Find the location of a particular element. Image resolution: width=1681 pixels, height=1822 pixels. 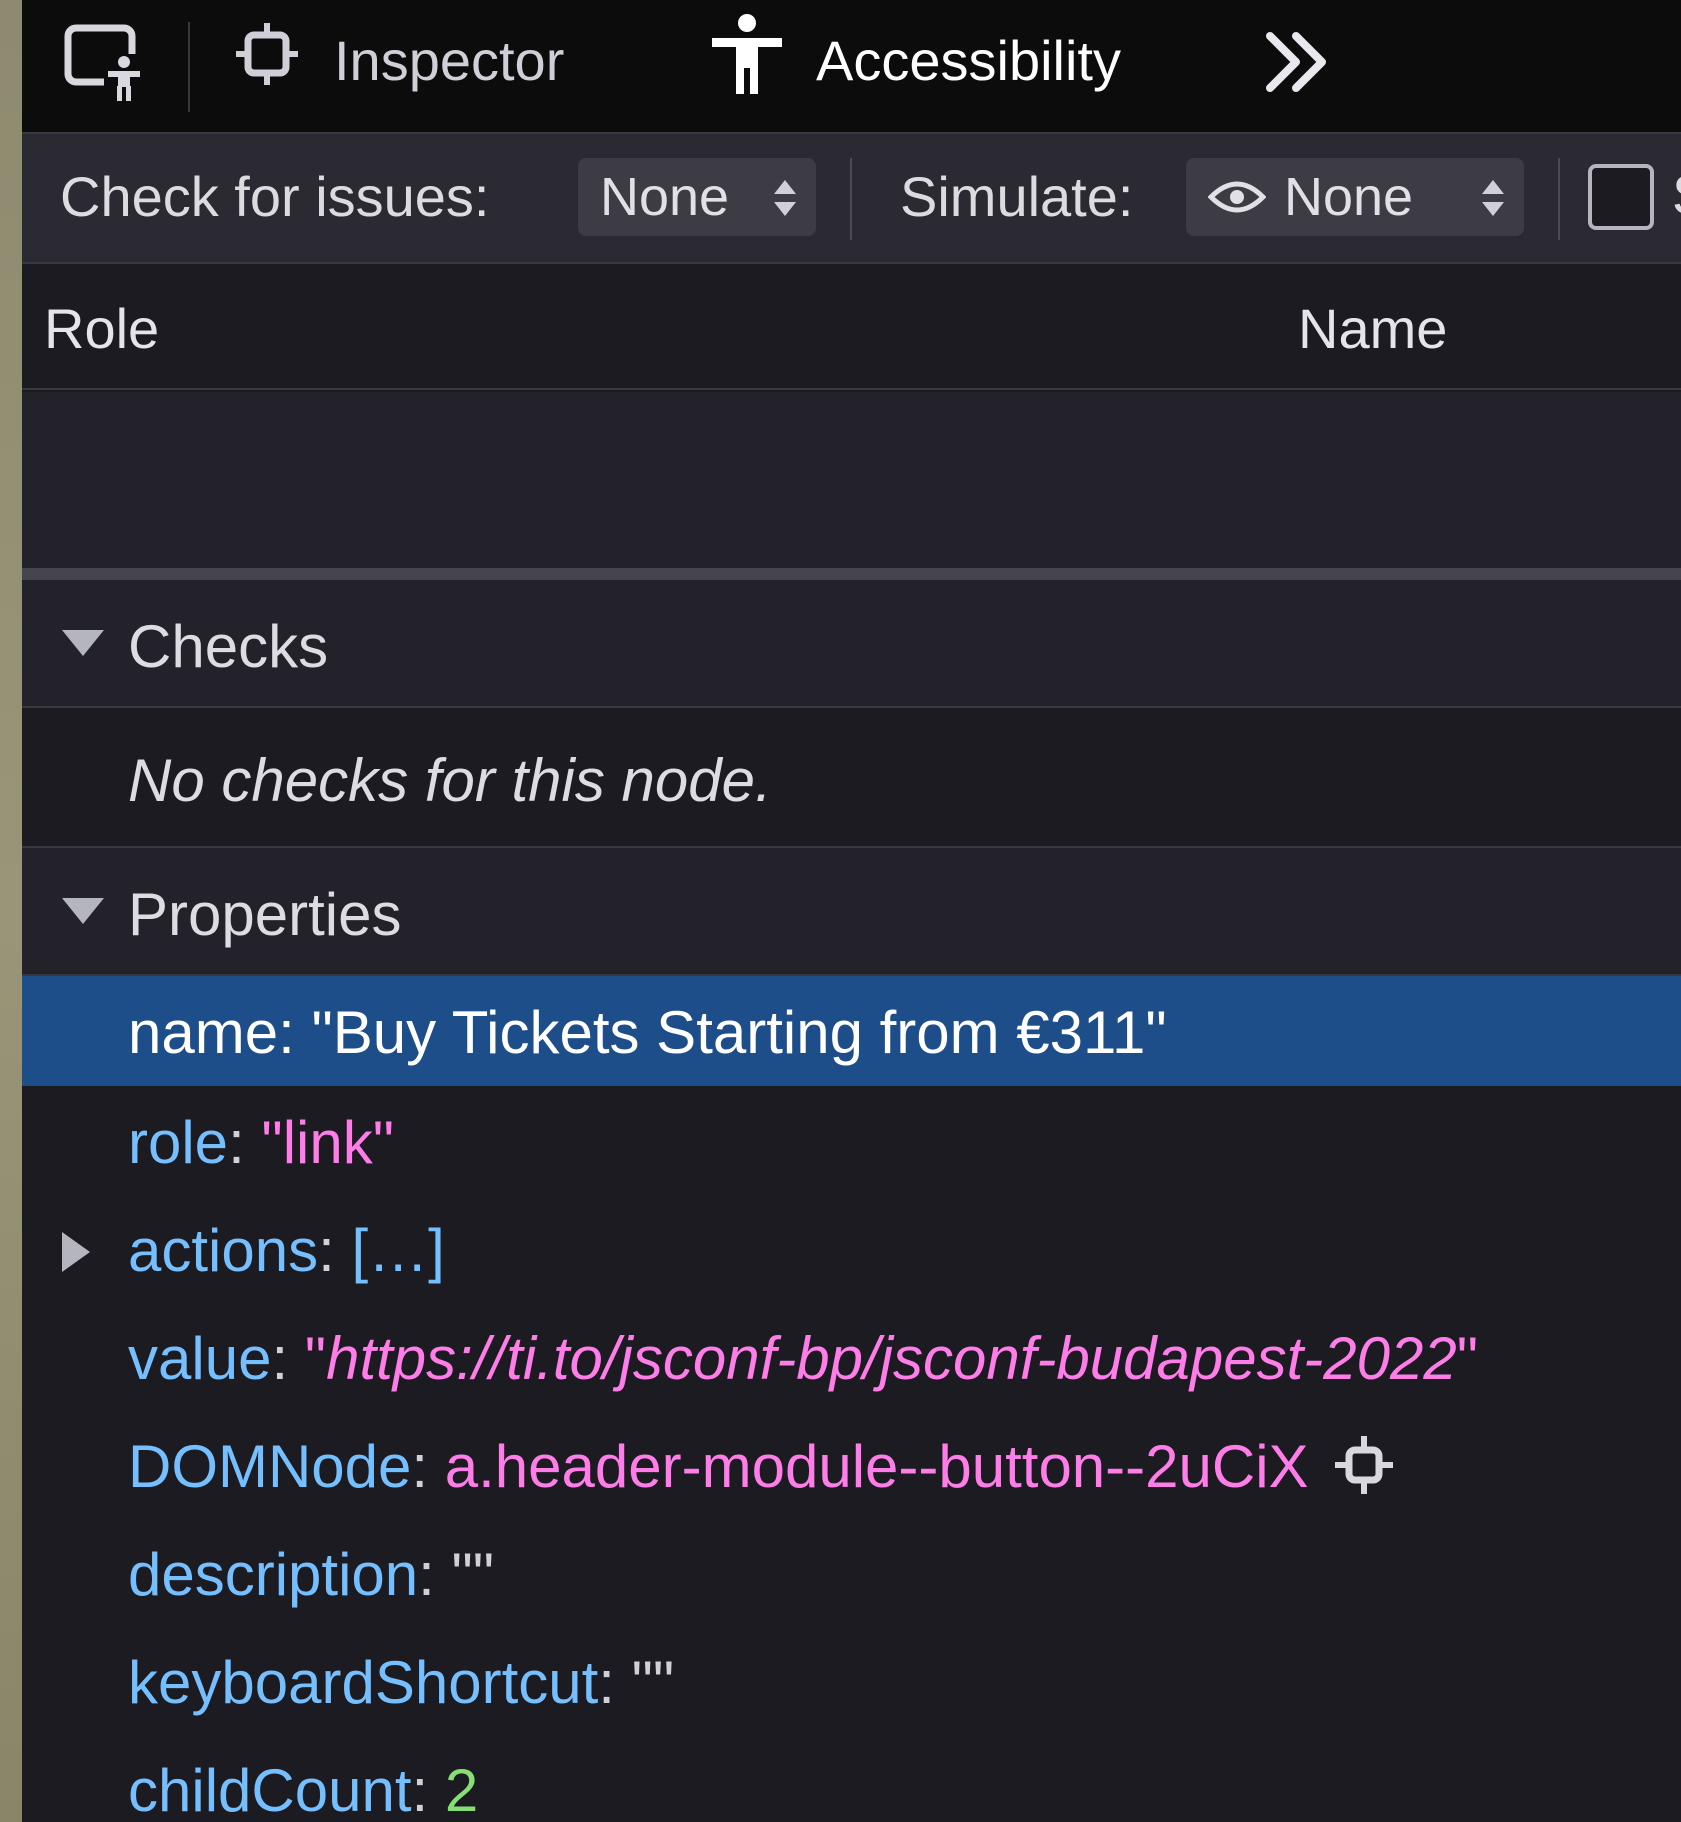

property-key: actions is located at coordinates (223, 1250).